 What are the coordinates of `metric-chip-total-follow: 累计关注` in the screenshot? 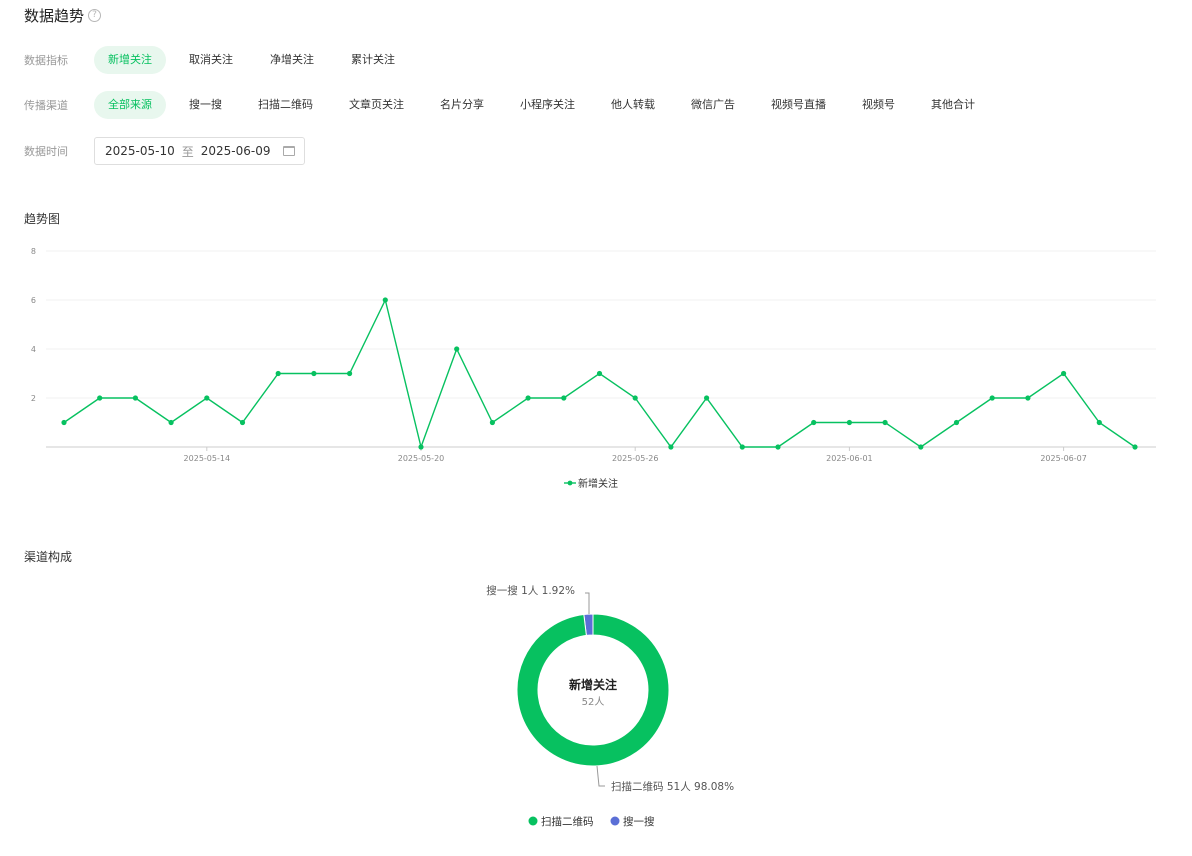 It's located at (373, 60).